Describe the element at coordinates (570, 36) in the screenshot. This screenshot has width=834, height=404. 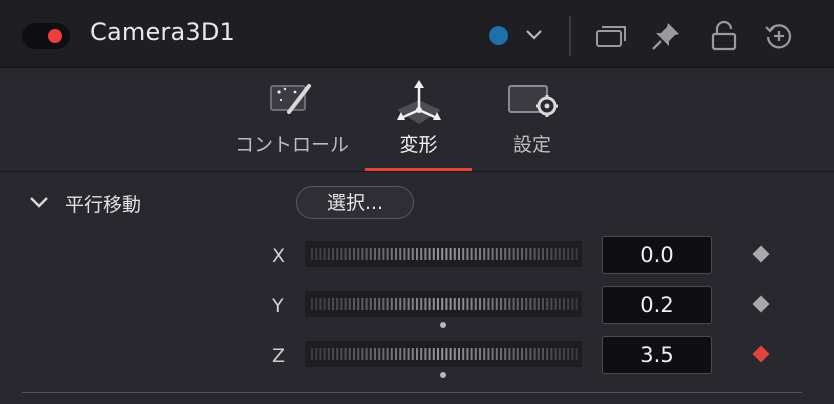
I see `header-separator` at that location.